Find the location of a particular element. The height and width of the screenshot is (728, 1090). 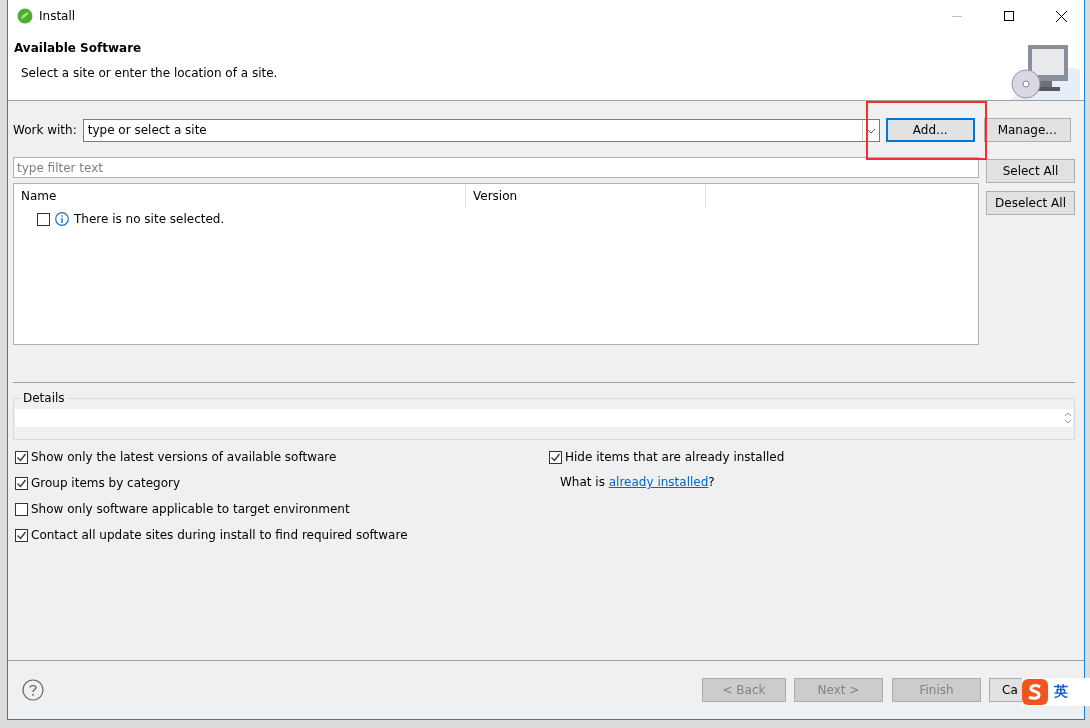

filter-field: type filter text is located at coordinates (496, 167).